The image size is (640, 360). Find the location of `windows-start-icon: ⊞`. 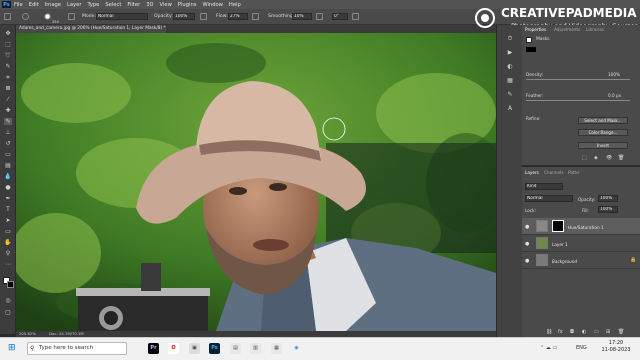

windows-start-icon: ⊞ is located at coordinates (12, 348).